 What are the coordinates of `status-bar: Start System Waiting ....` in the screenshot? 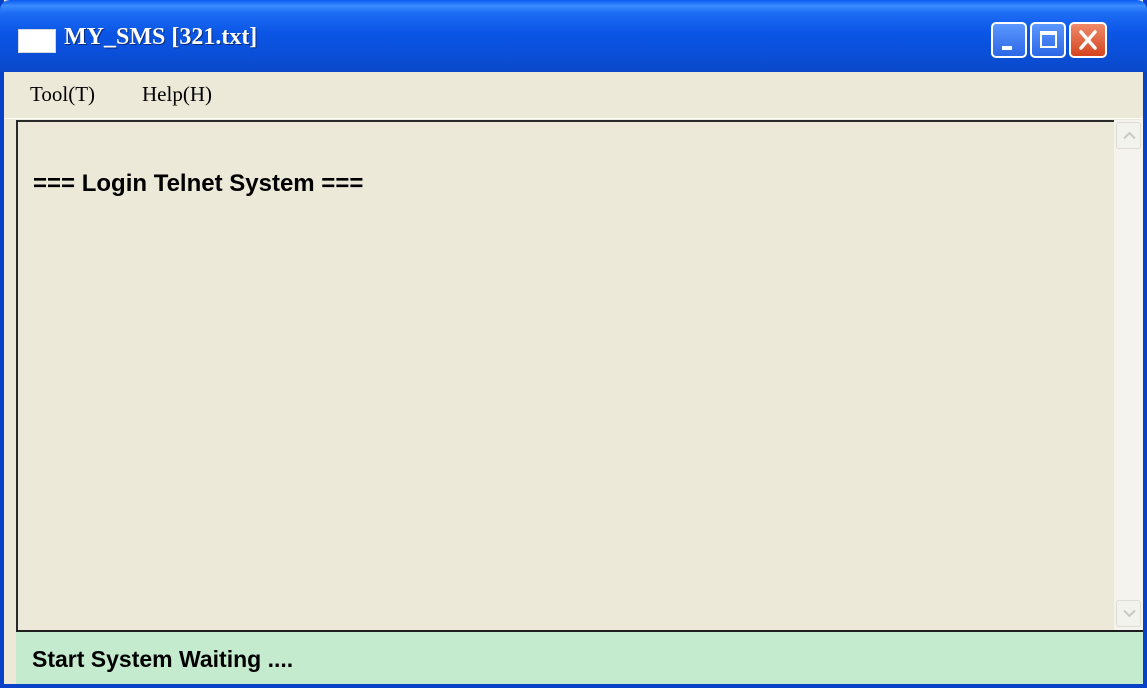 It's located at (579, 657).